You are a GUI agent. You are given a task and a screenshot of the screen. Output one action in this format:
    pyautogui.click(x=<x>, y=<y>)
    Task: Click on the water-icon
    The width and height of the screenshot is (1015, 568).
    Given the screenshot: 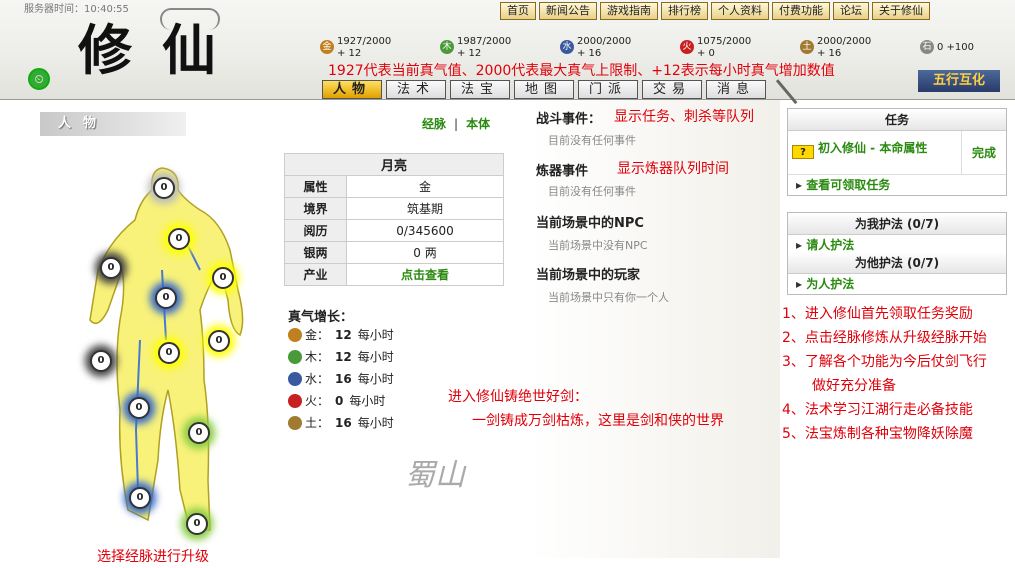 What is the action you would take?
    pyautogui.click(x=295, y=379)
    